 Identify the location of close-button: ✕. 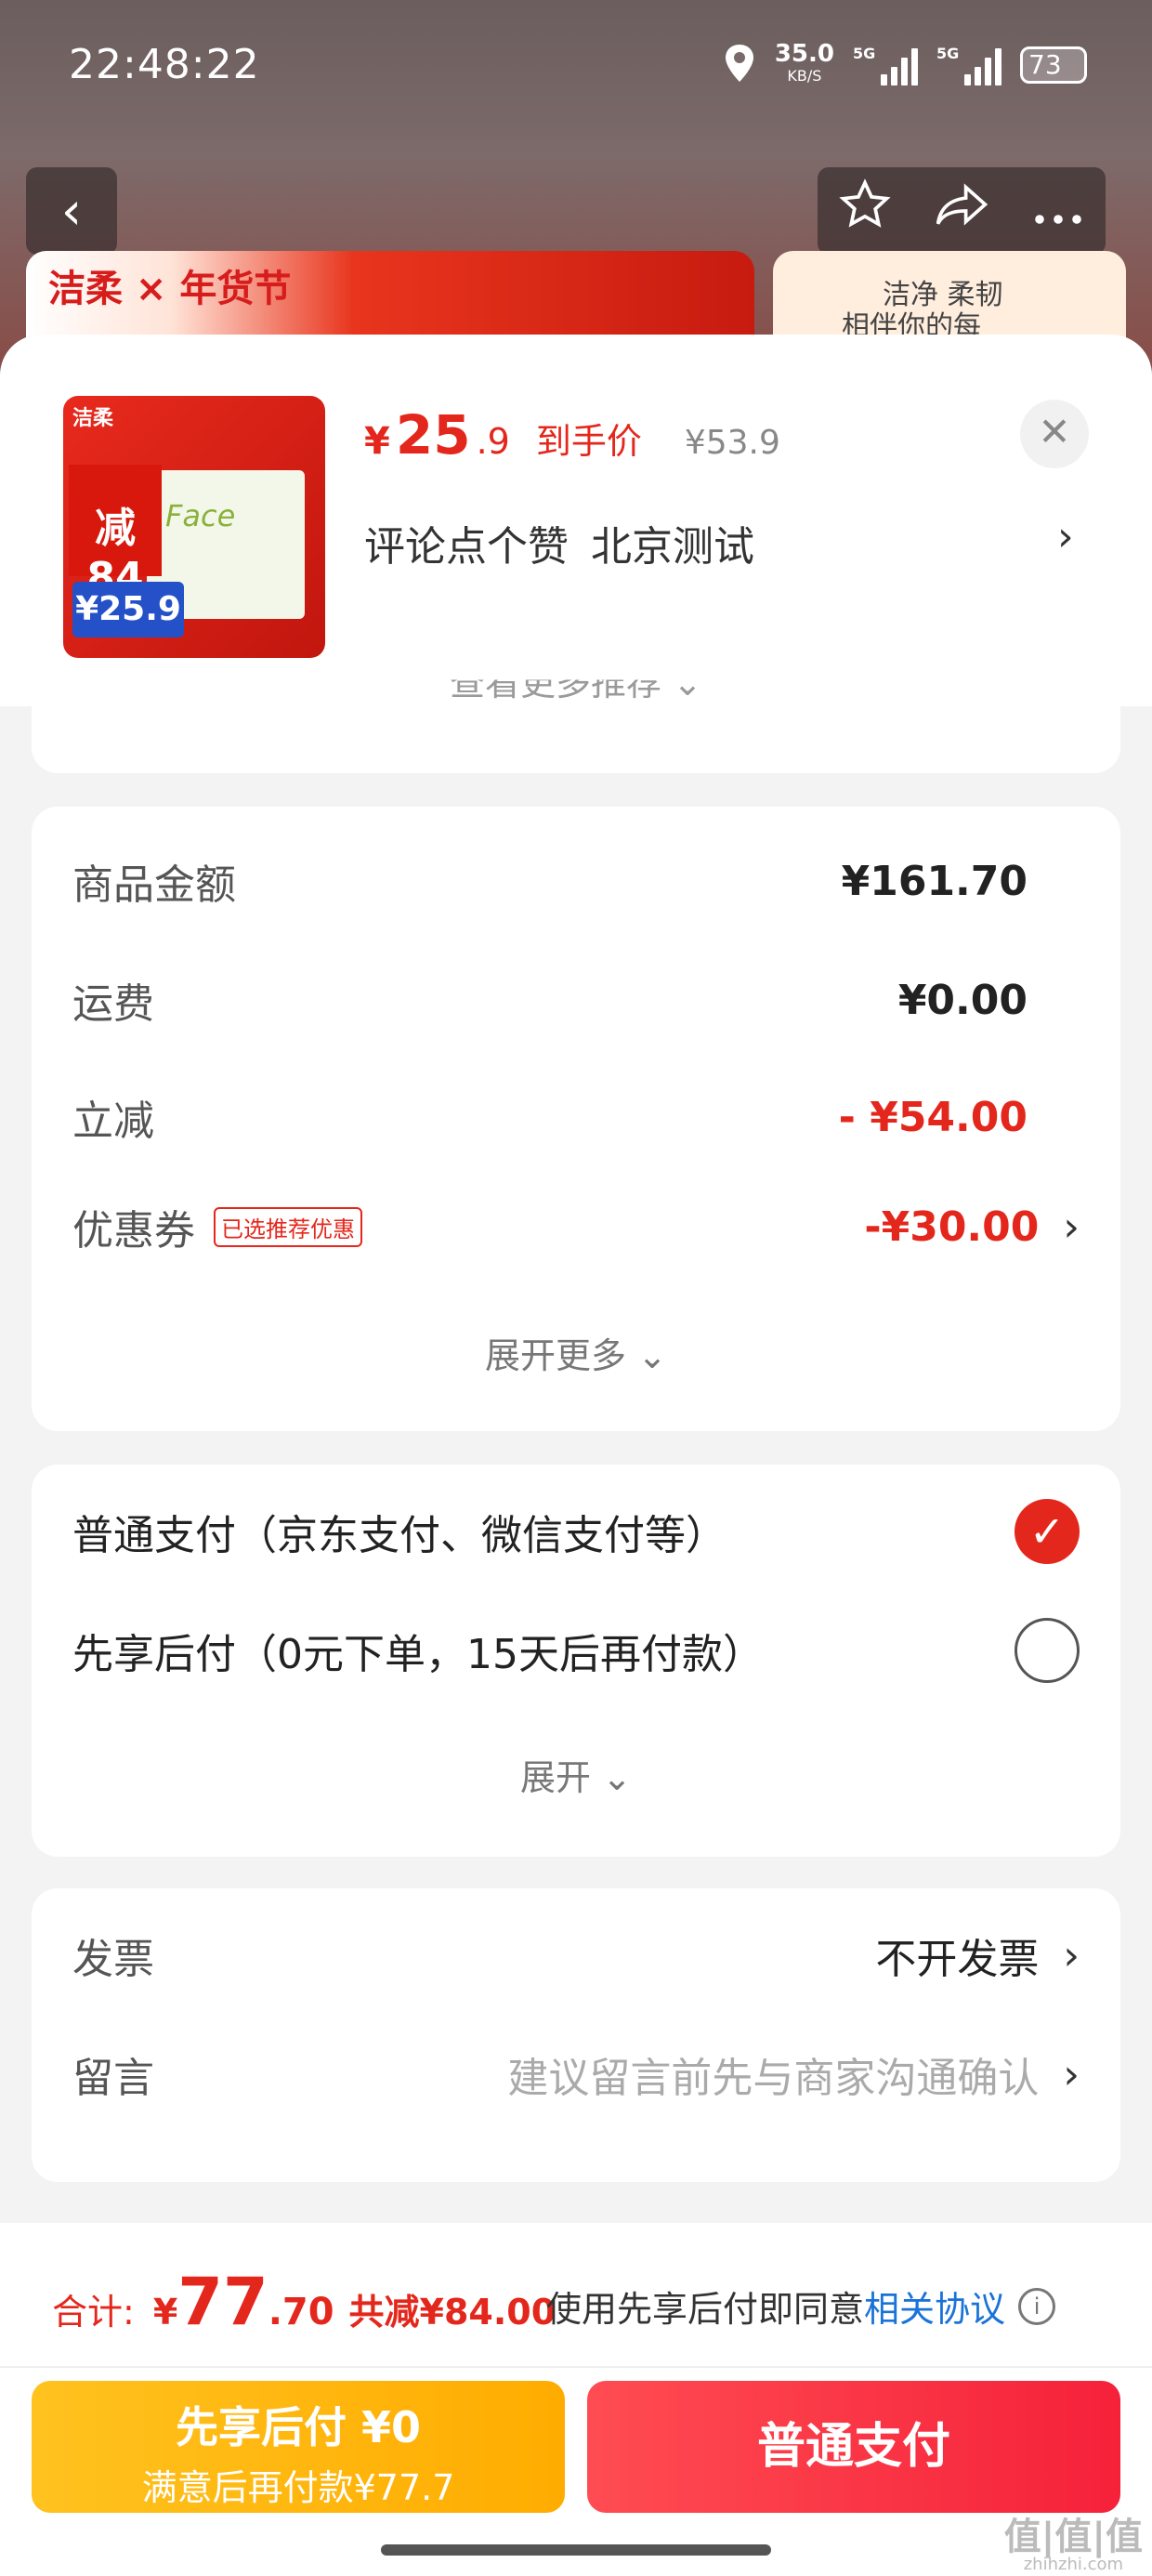
(1054, 434).